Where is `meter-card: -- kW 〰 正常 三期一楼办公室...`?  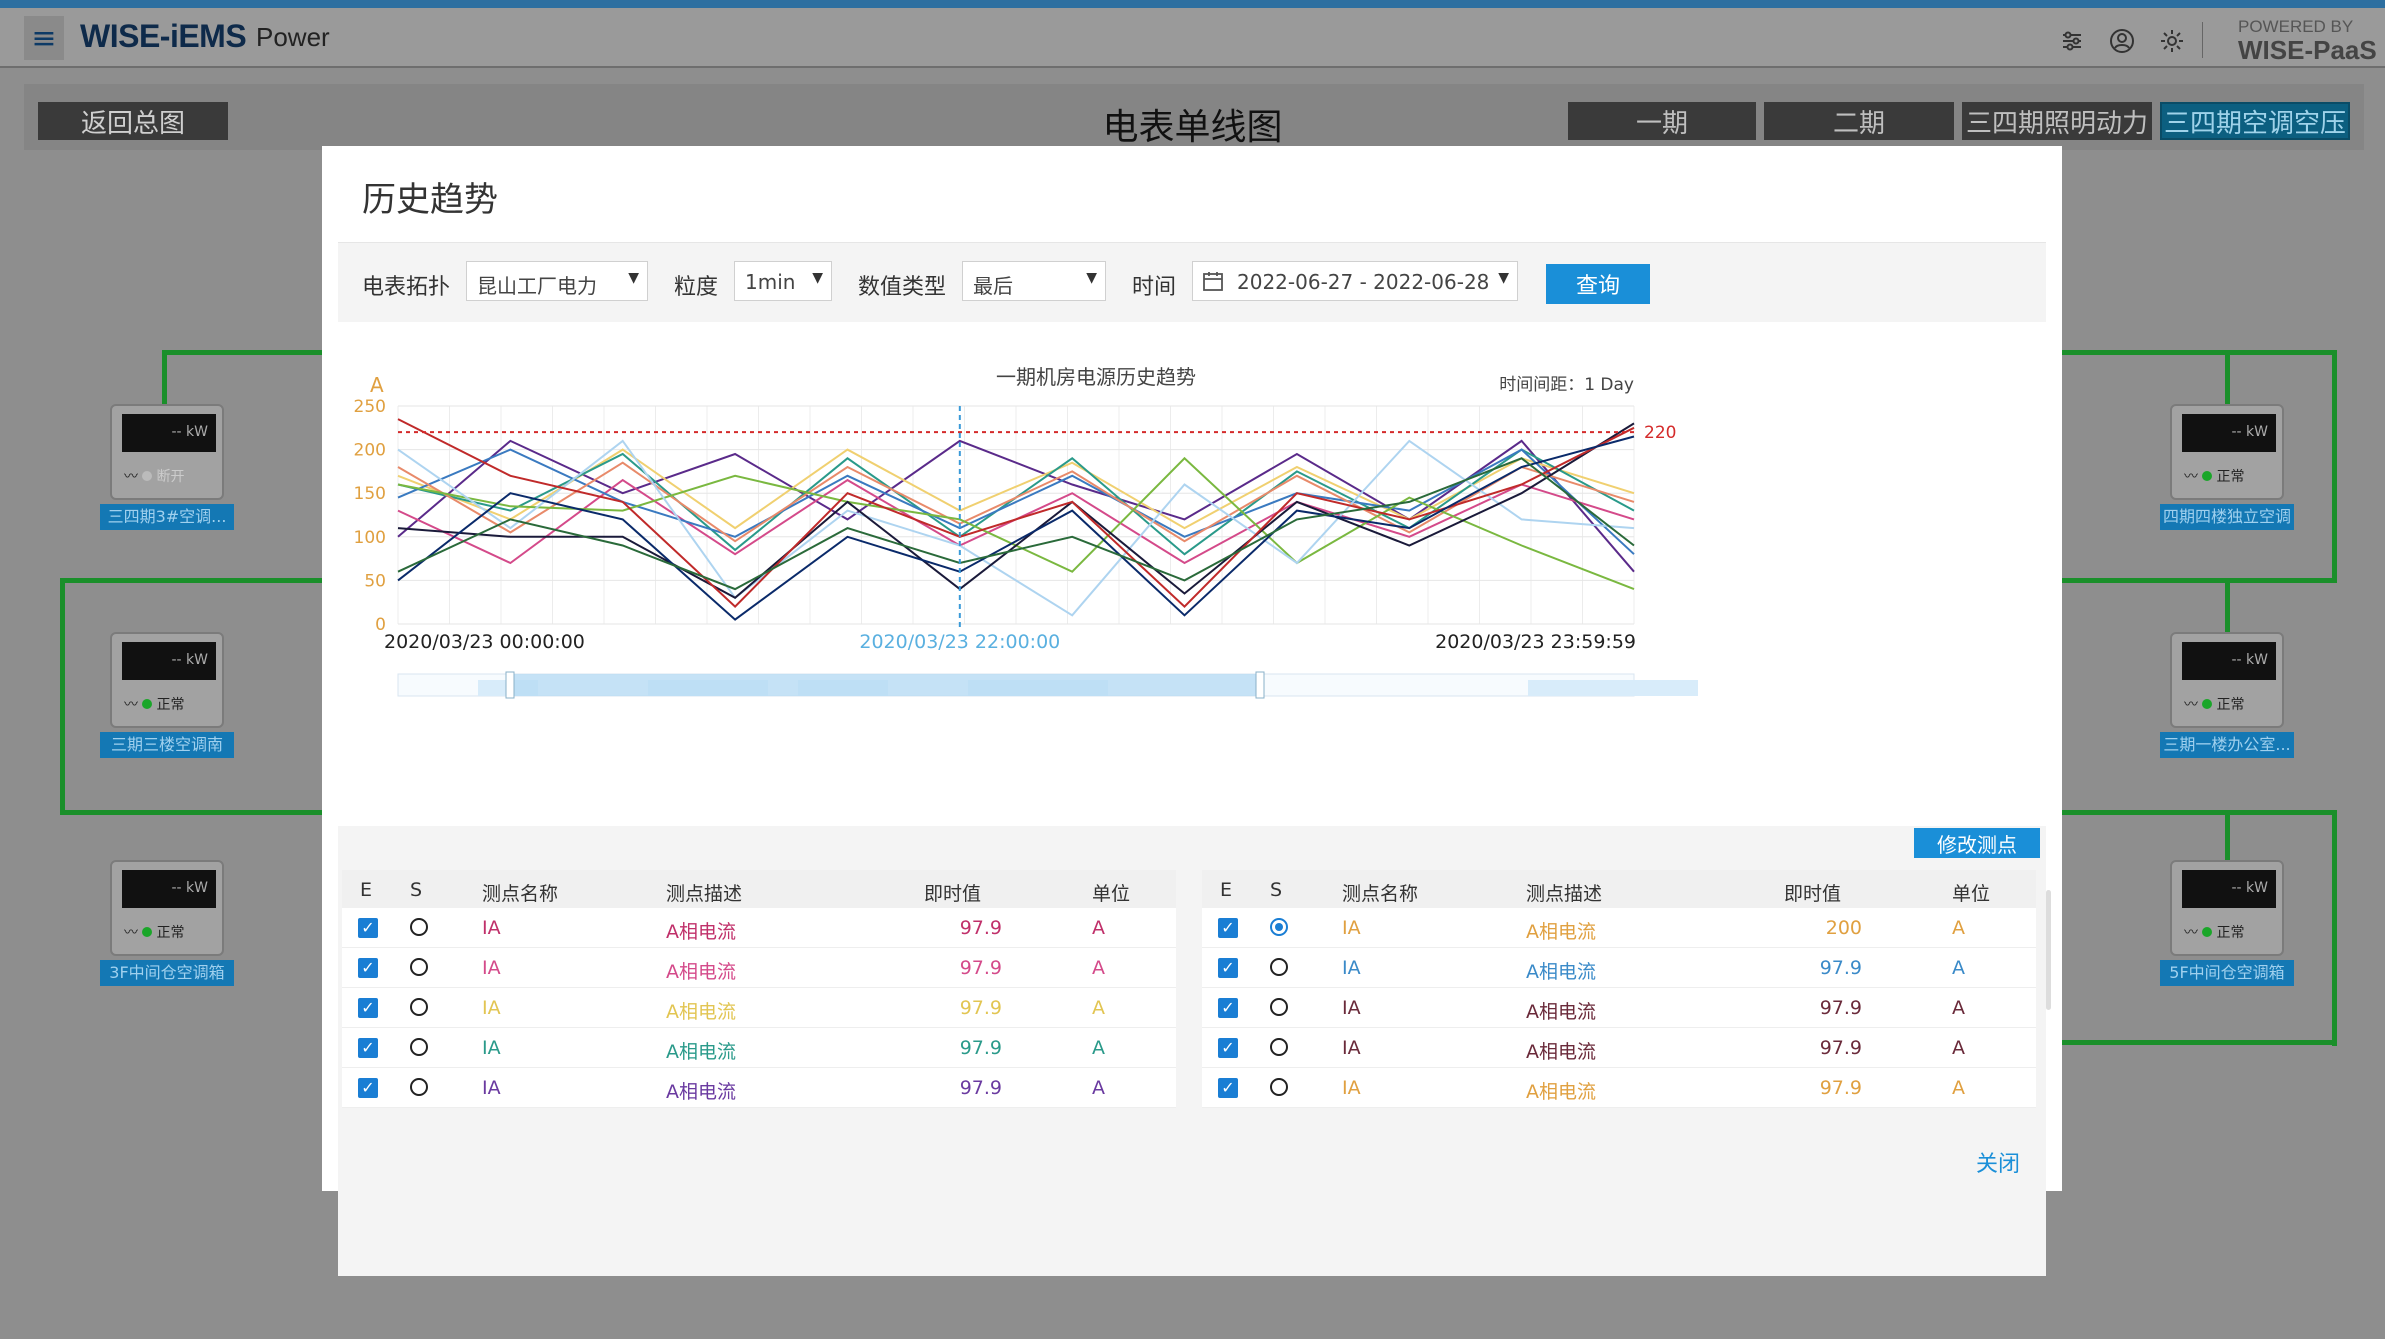 meter-card: -- kW 〰 正常 三期一楼办公室... is located at coordinates (2227, 695).